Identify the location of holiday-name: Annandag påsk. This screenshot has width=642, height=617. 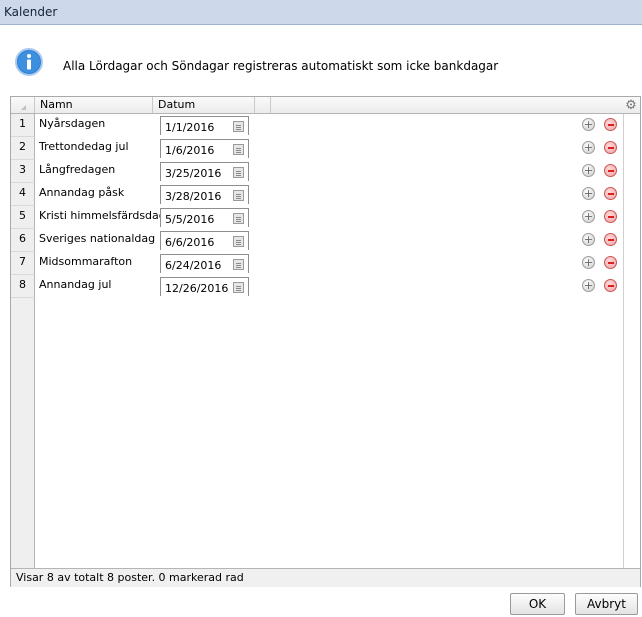
(81, 192).